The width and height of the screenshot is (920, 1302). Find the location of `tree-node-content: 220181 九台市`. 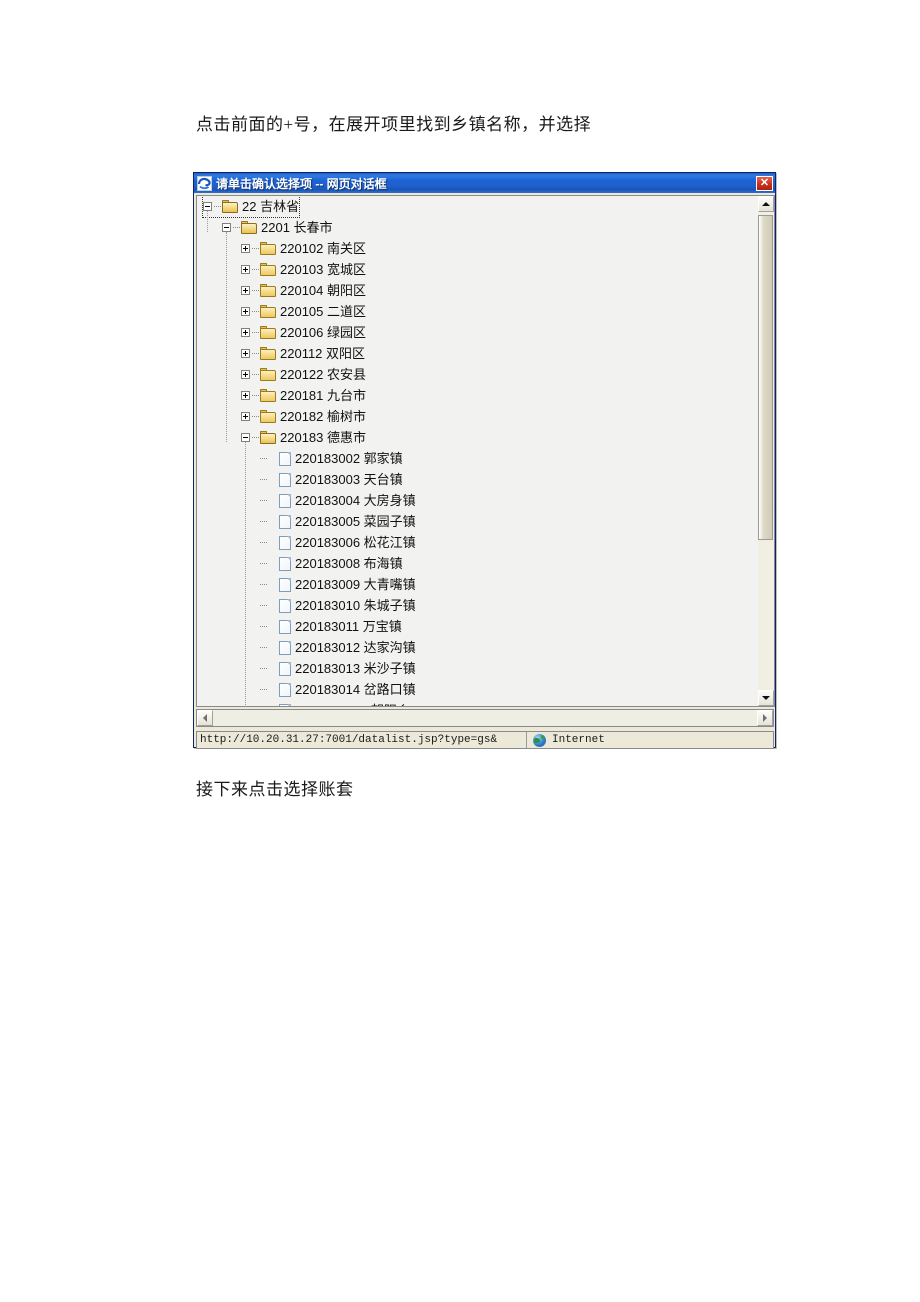

tree-node-content: 220181 九台市 is located at coordinates (303, 395).